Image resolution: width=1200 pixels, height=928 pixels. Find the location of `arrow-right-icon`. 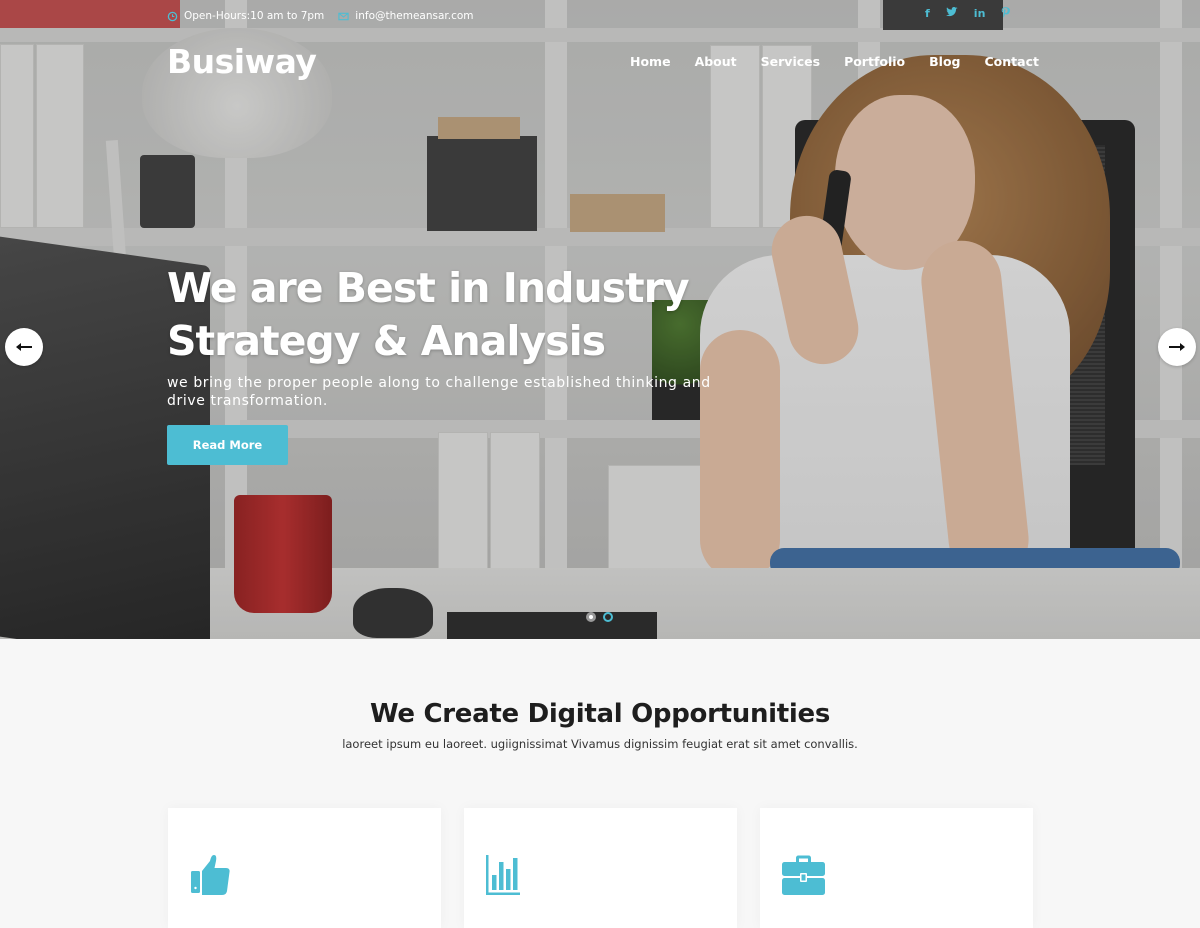

arrow-right-icon is located at coordinates (1177, 347).